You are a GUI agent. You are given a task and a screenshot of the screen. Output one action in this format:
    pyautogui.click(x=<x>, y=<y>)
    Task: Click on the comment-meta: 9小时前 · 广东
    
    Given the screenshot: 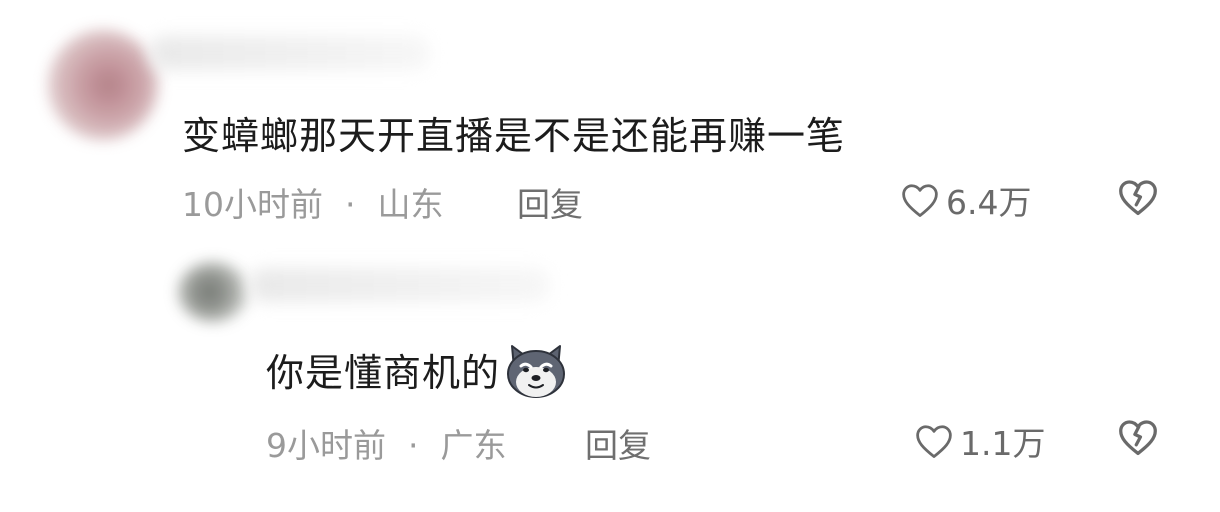 What is the action you would take?
    pyautogui.click(x=386, y=443)
    